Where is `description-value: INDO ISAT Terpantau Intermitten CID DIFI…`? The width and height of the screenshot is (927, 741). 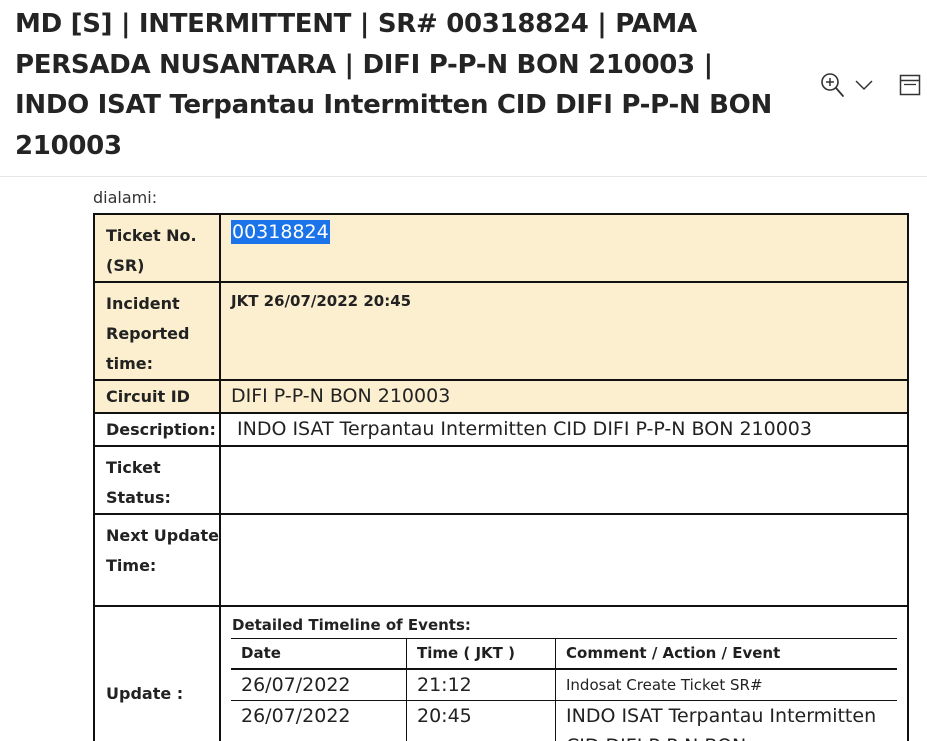 description-value: INDO ISAT Terpantau Intermitten CID DIFI… is located at coordinates (524, 429).